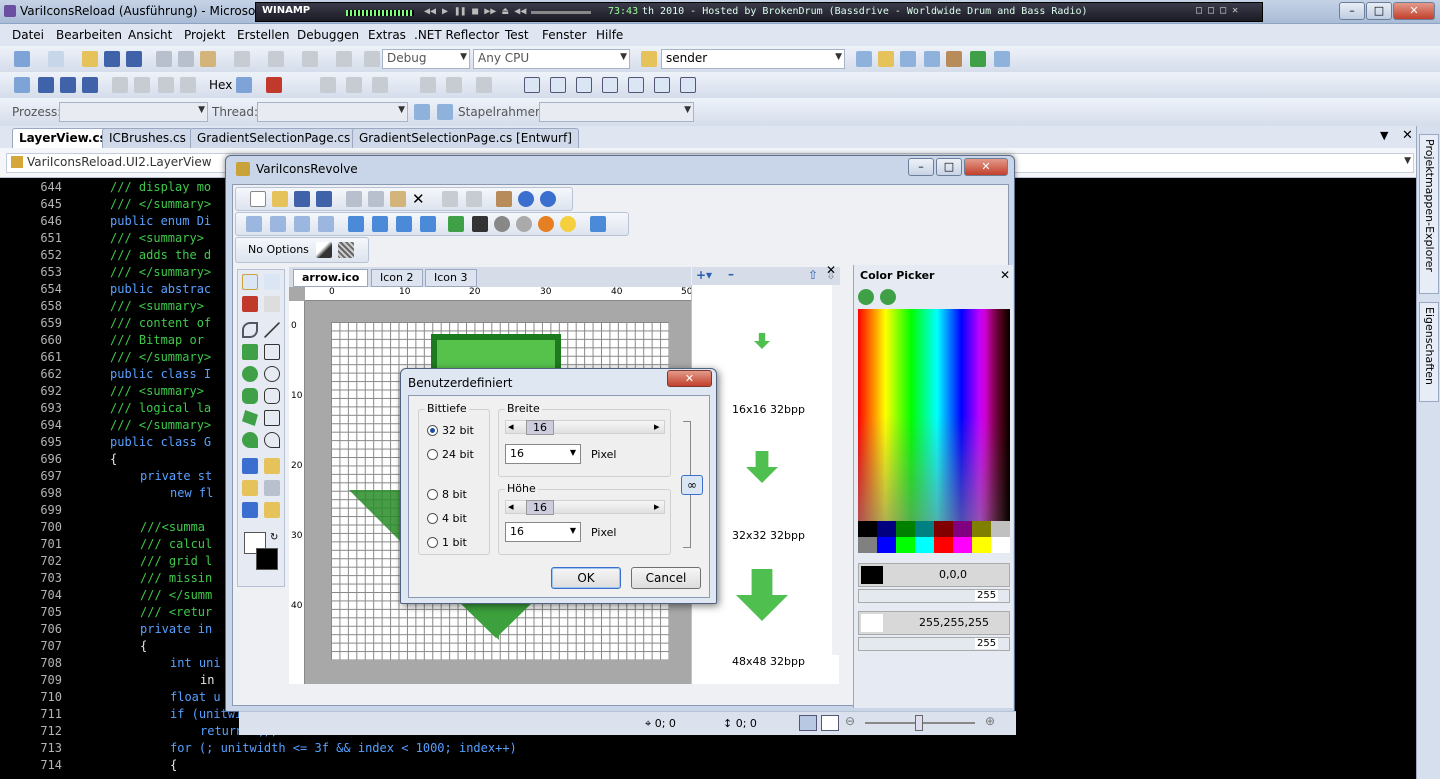 The image size is (1440, 779). Describe the element at coordinates (254, 224) in the screenshot. I see `resize-icon` at that location.